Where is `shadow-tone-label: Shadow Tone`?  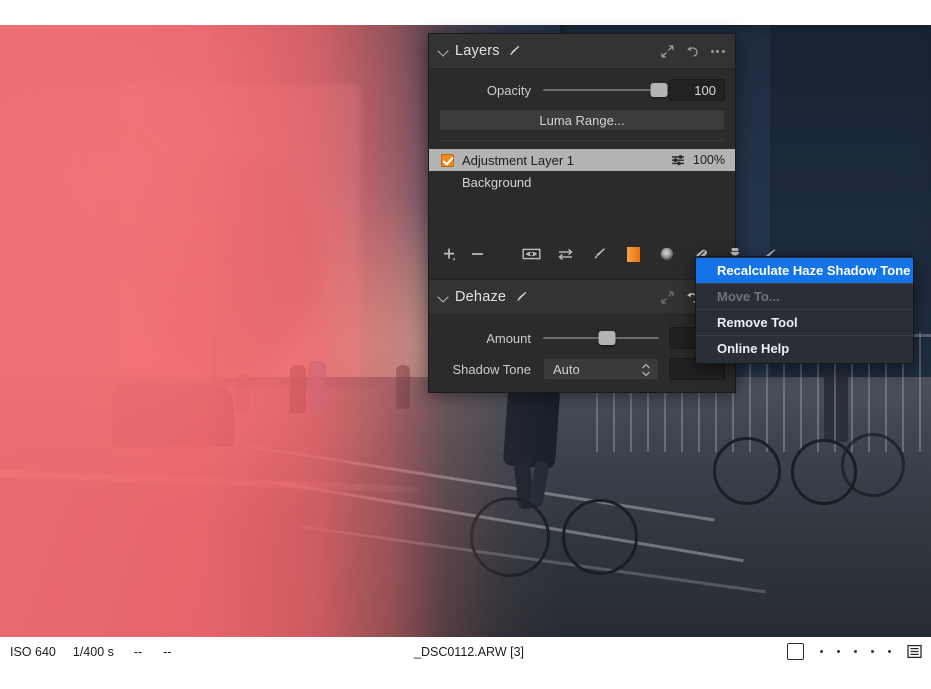
shadow-tone-label: Shadow Tone is located at coordinates (491, 369).